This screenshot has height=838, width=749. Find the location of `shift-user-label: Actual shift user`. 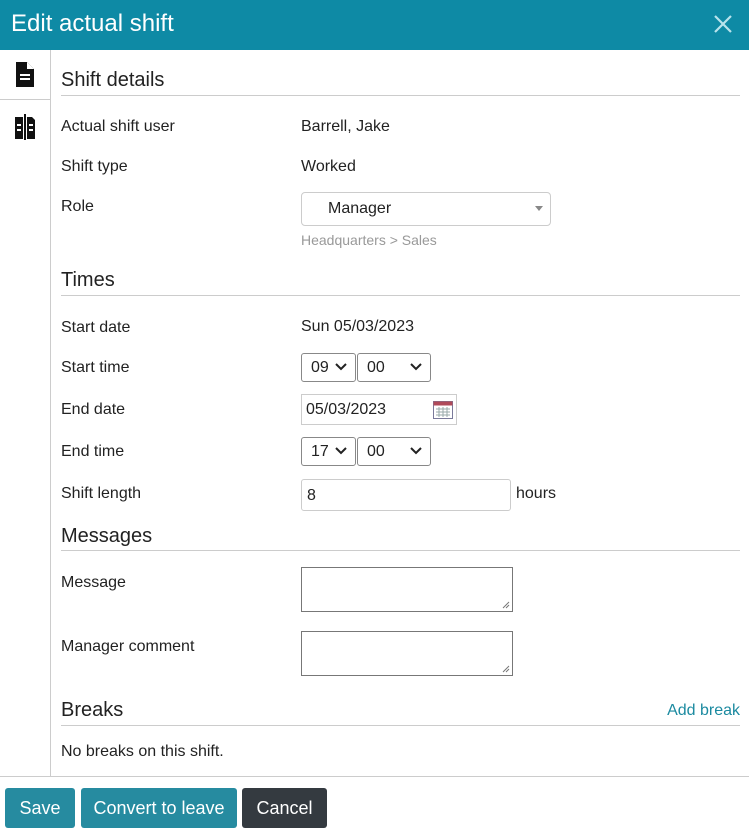

shift-user-label: Actual shift user is located at coordinates (118, 126).